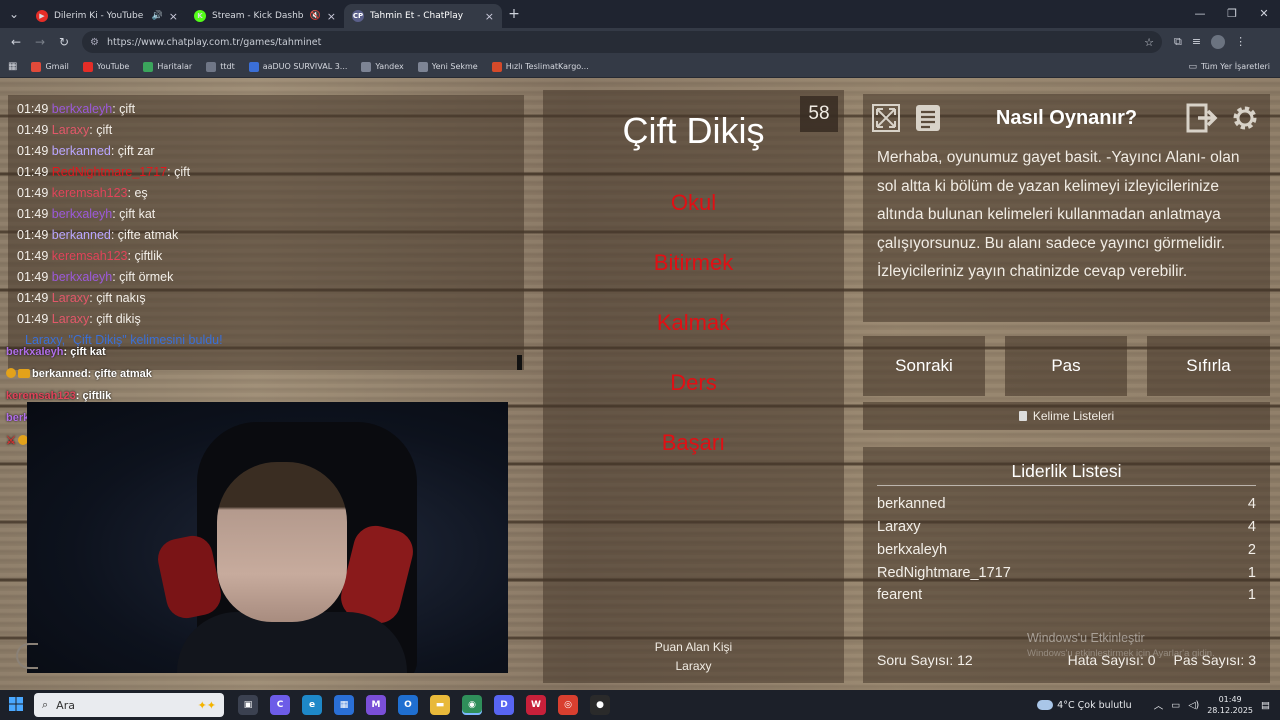 The height and width of the screenshot is (720, 1280). What do you see at coordinates (408, 705) in the screenshot?
I see `outlook-icon: O` at bounding box center [408, 705].